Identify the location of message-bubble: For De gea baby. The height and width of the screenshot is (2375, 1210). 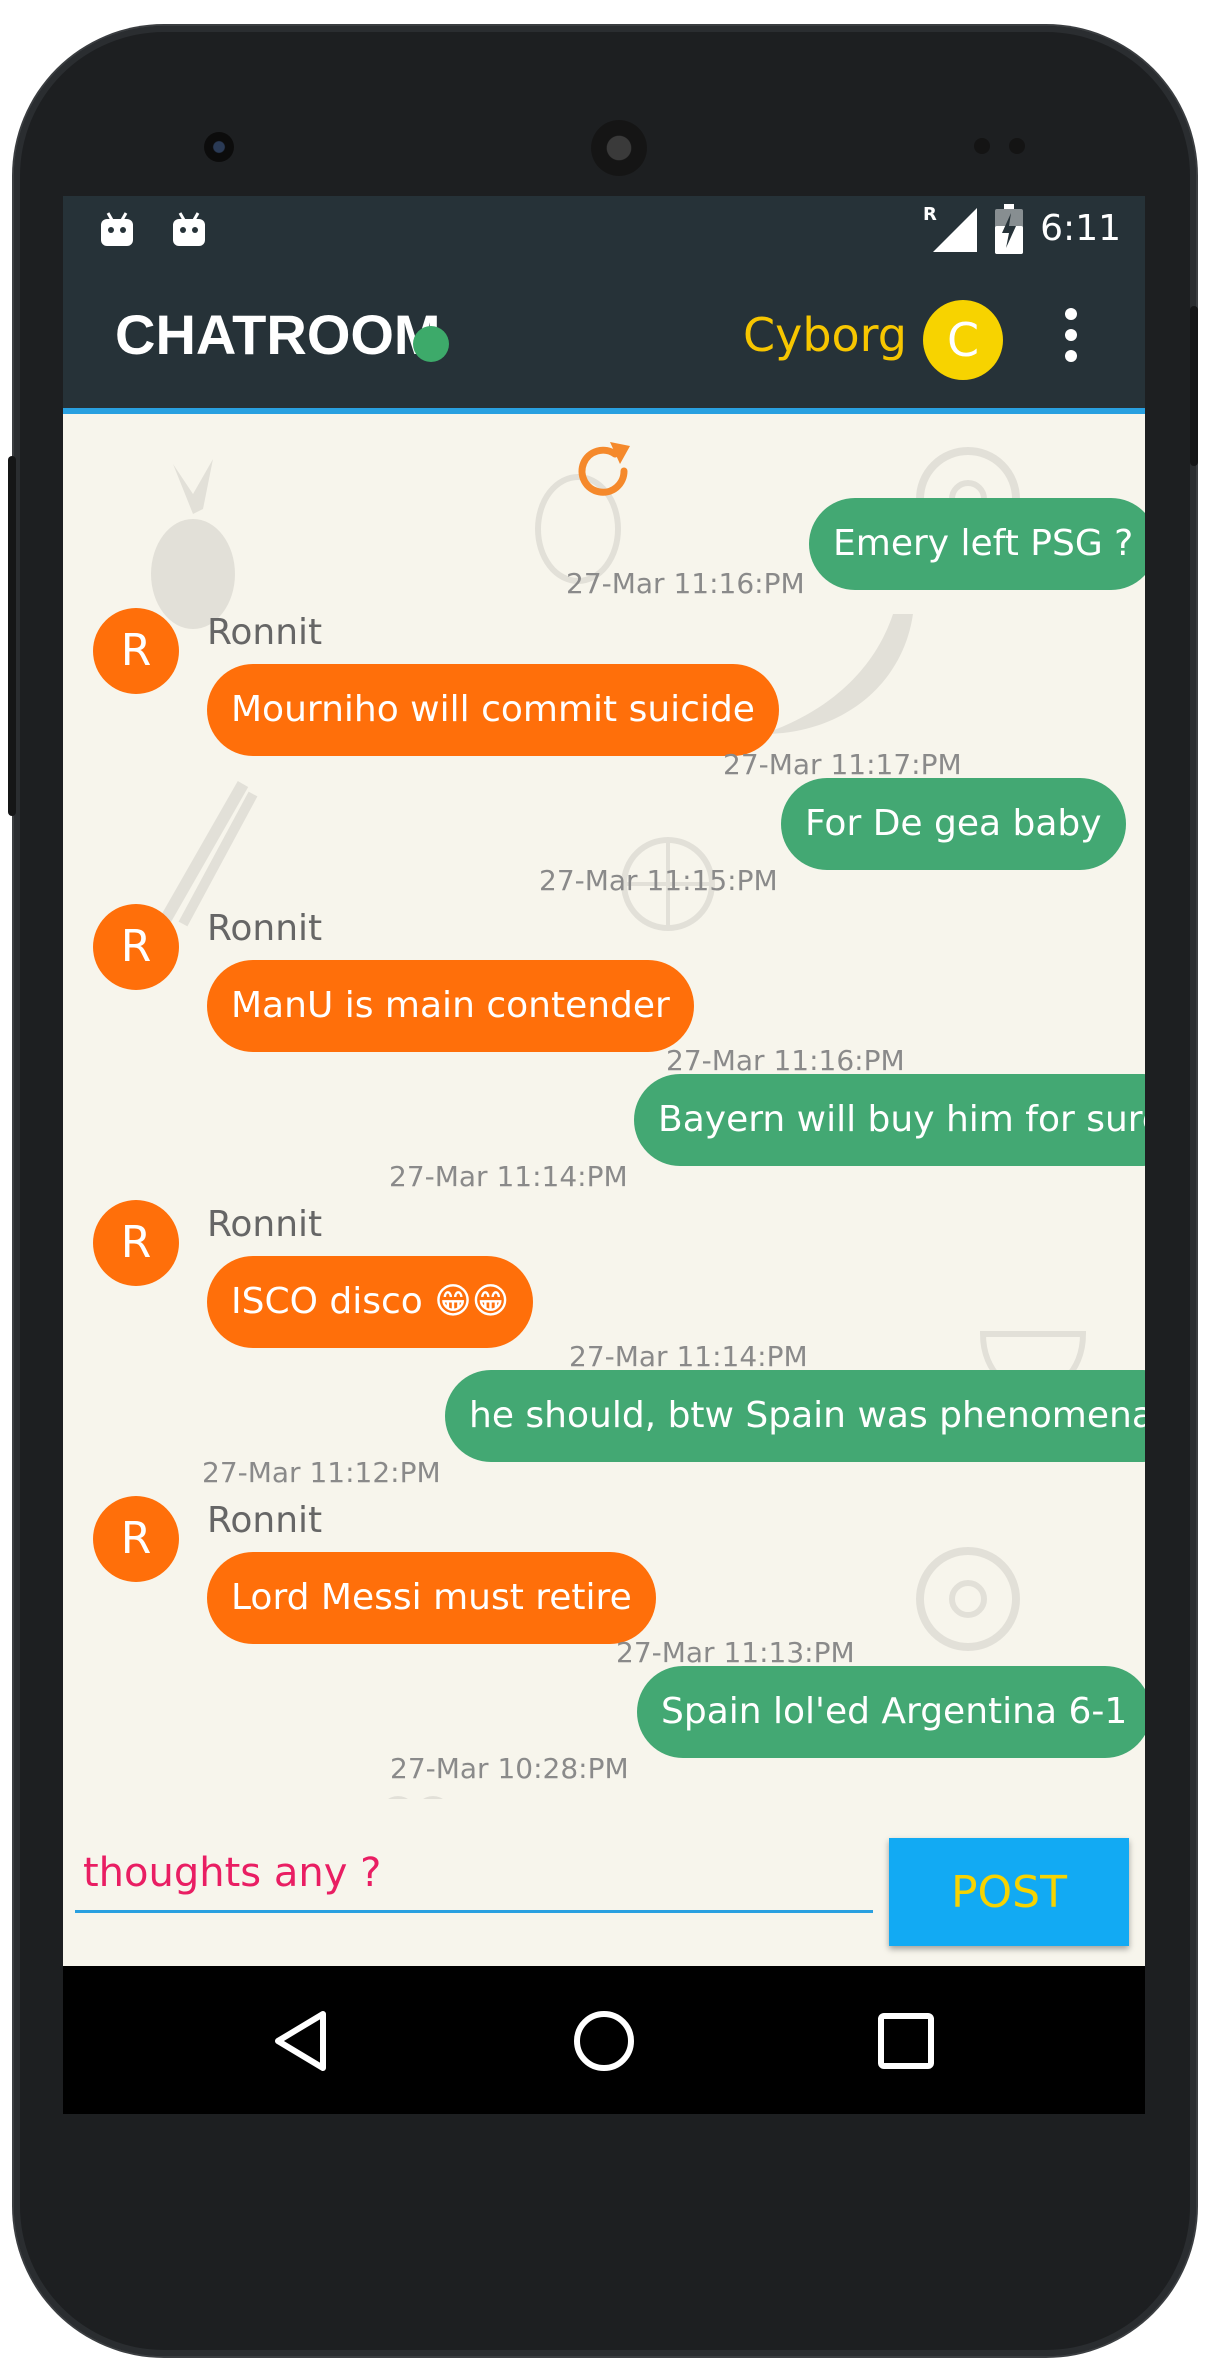
(953, 824).